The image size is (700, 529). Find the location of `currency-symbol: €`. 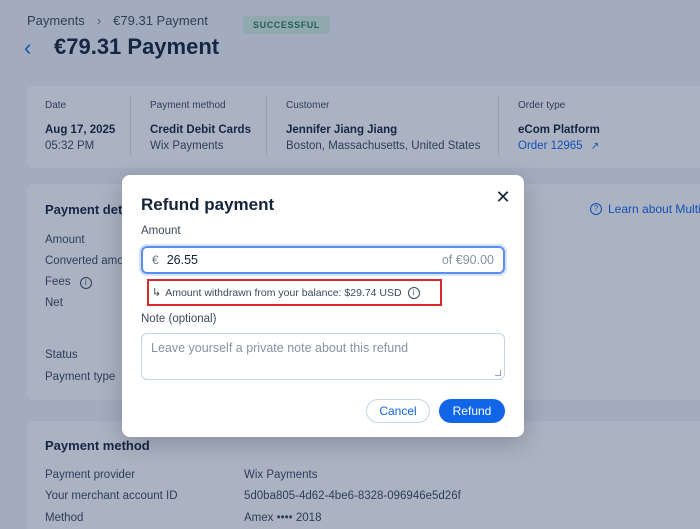

currency-symbol: € is located at coordinates (155, 260).